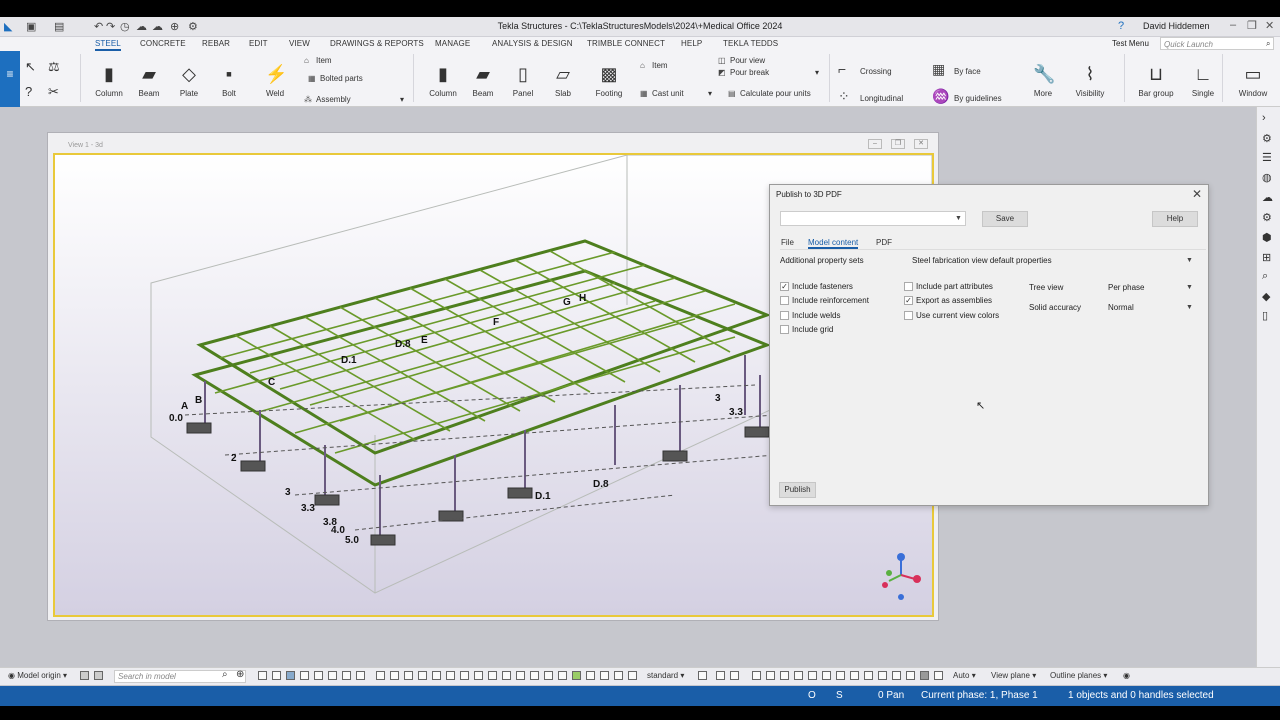 This screenshot has height=720, width=1280. Describe the element at coordinates (149, 80) in the screenshot. I see `steel-beam-button: ▰ Beam` at that location.